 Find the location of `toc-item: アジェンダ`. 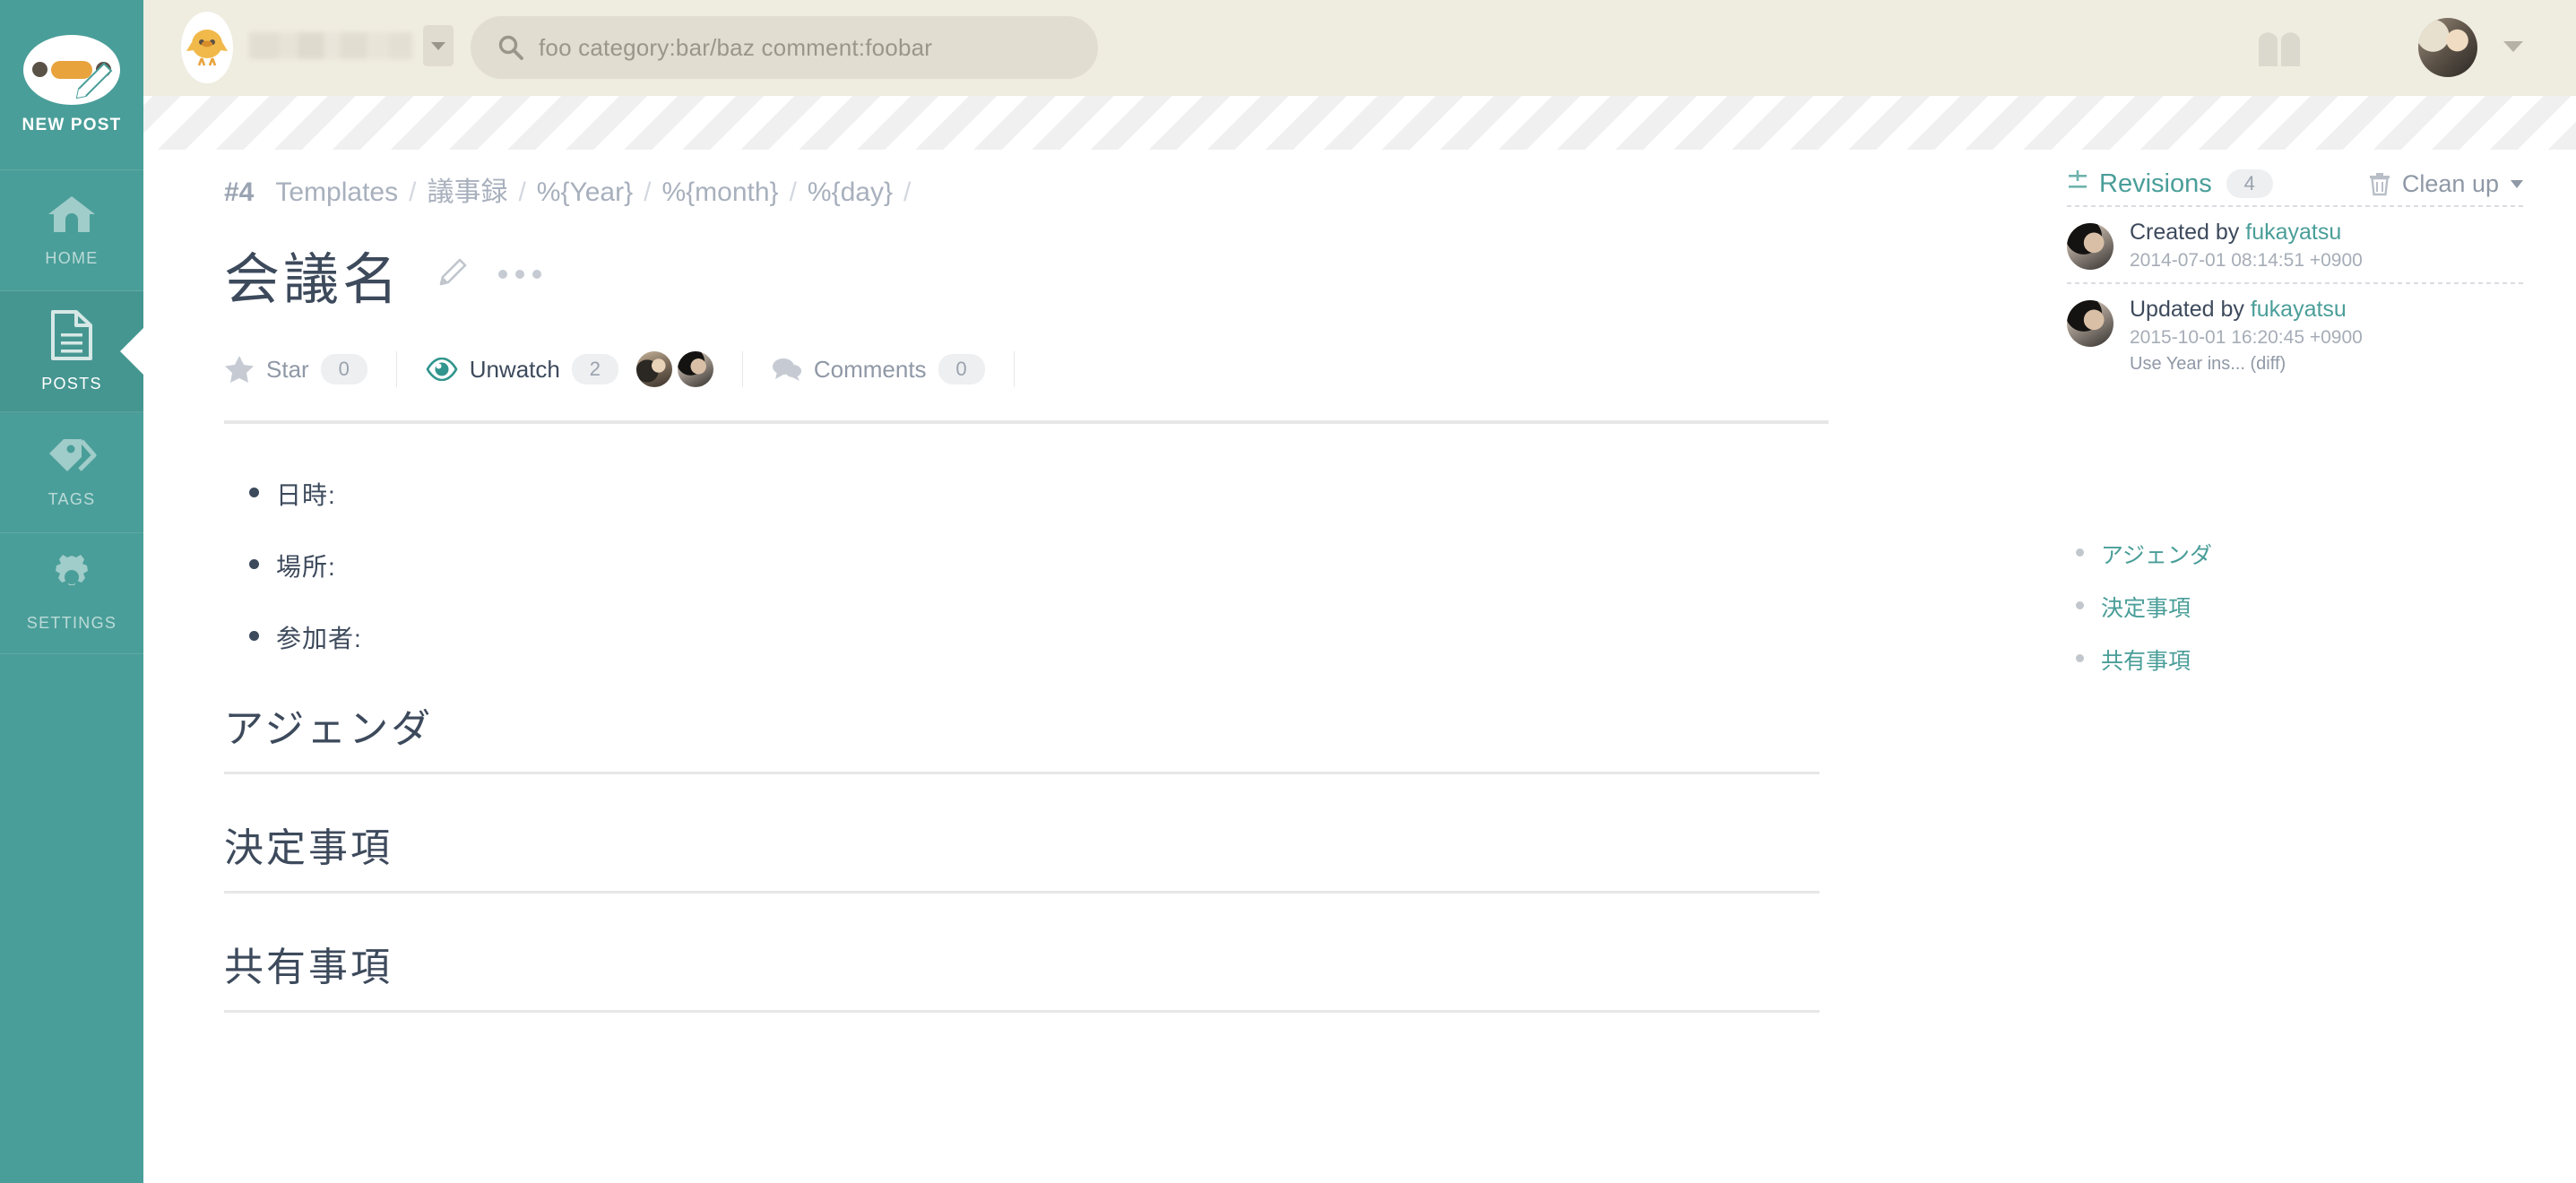

toc-item: アジェンダ is located at coordinates (2295, 554).